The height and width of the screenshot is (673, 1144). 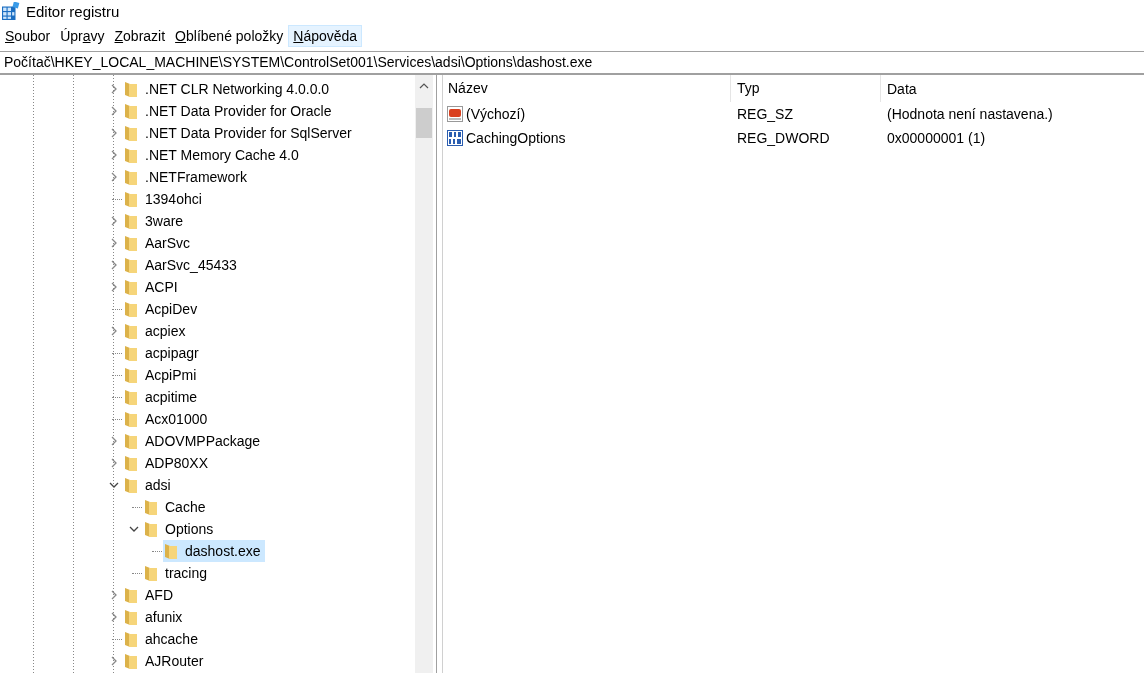 I want to click on value-type: REG_SZ, so click(x=765, y=114).